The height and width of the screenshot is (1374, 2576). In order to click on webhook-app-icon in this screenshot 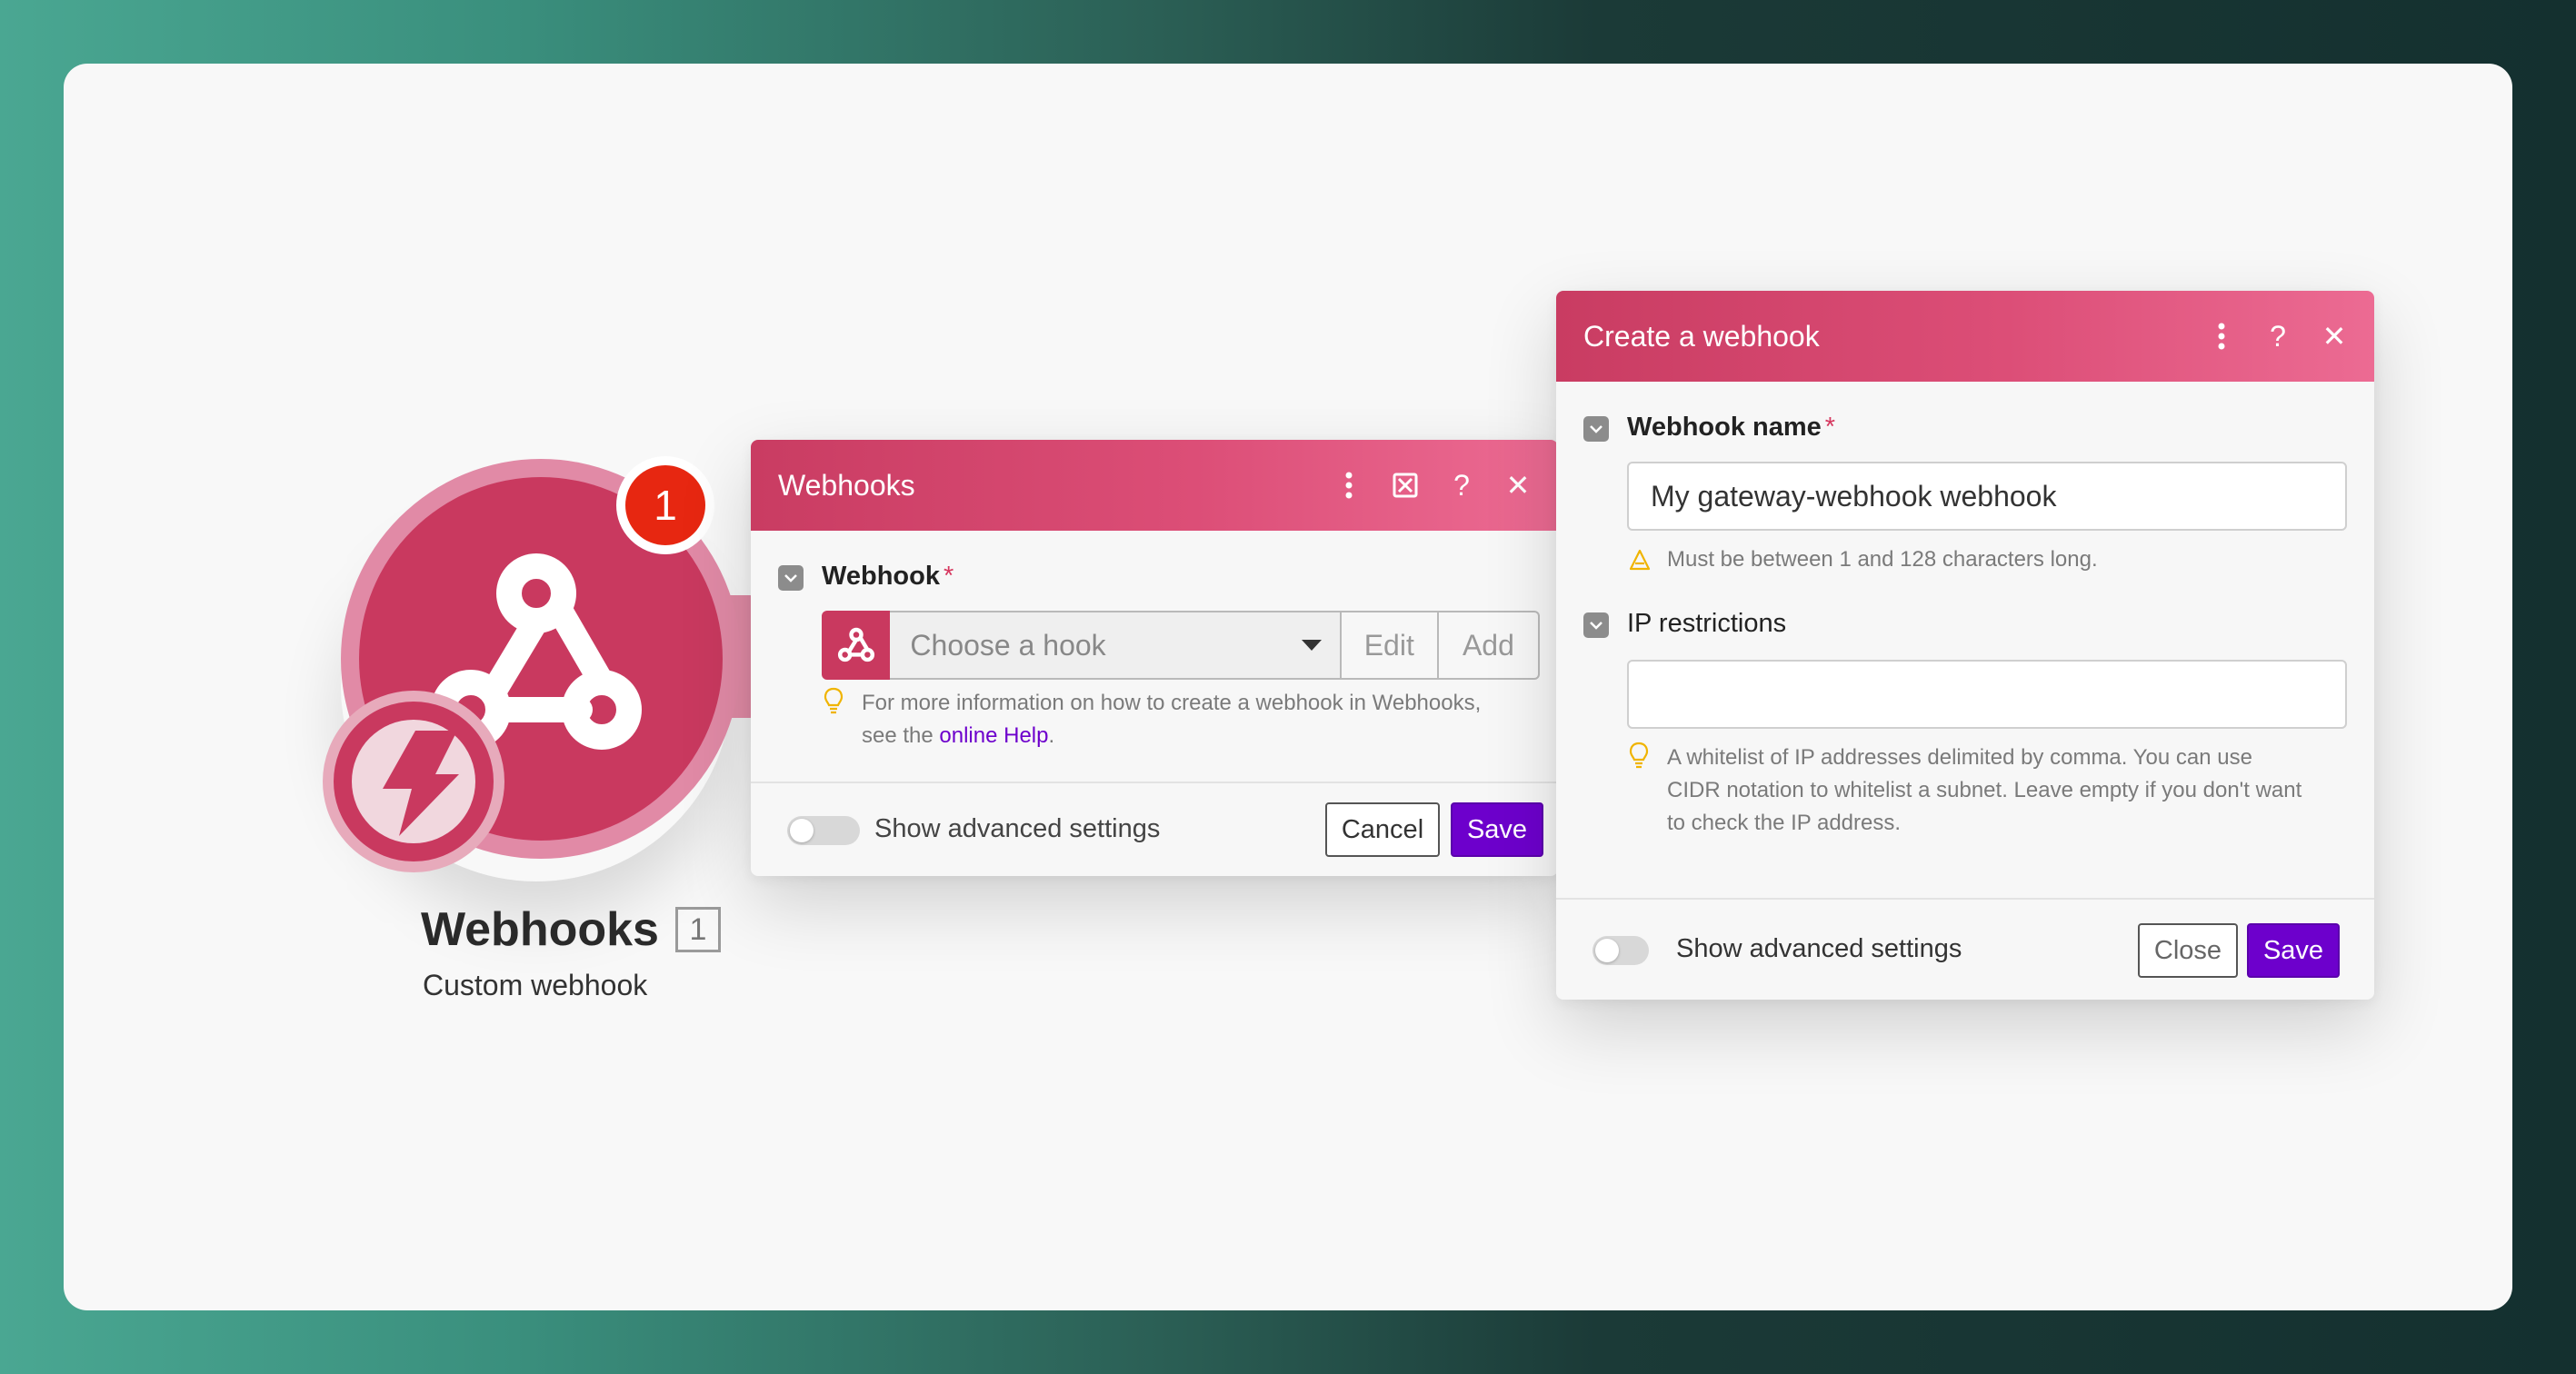, I will do `click(856, 645)`.